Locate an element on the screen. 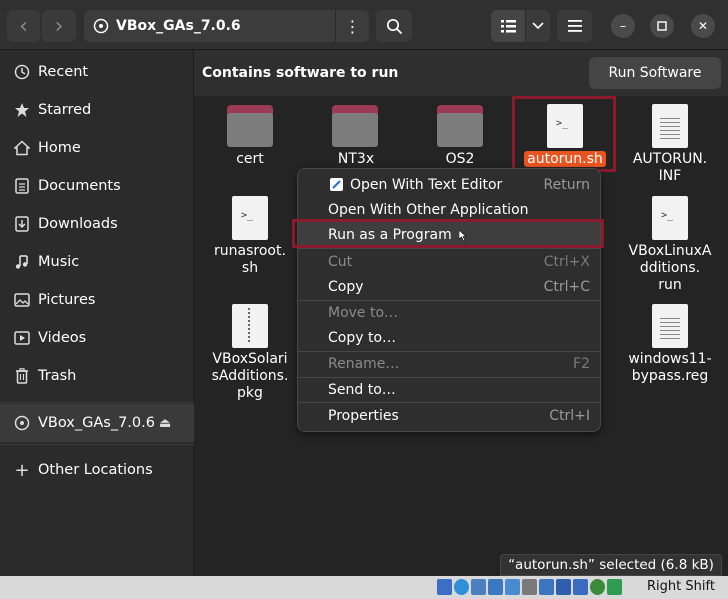 The width and height of the screenshot is (728, 599). file-label: run is located at coordinates (670, 285).